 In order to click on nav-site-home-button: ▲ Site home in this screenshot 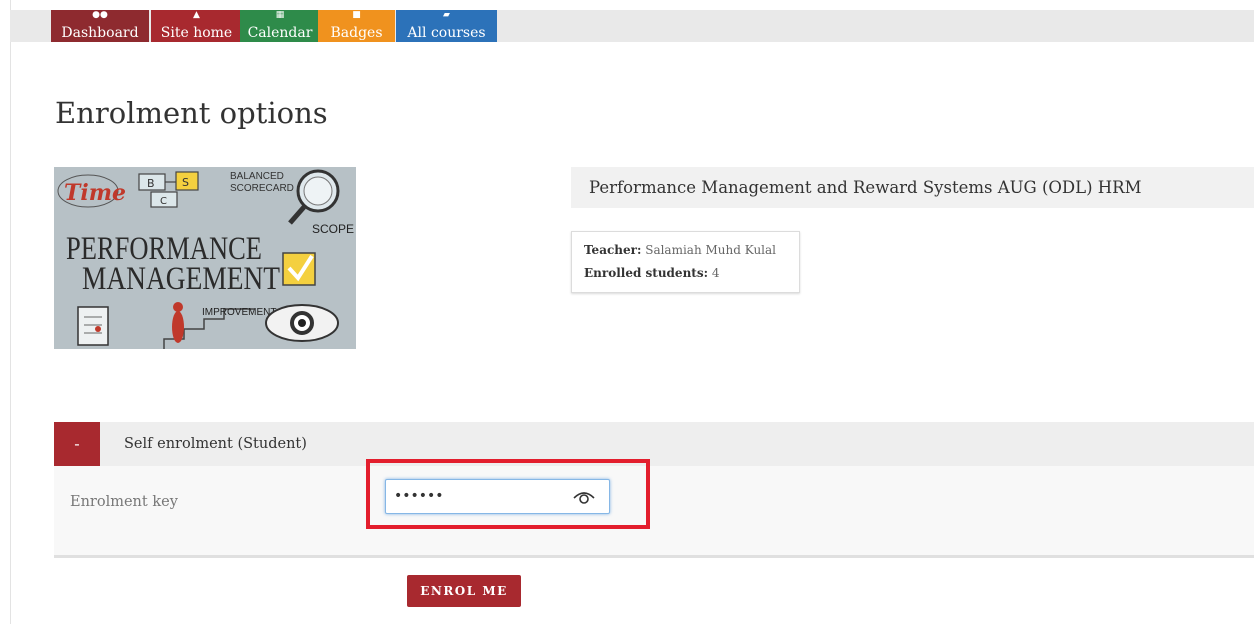, I will do `click(196, 26)`.